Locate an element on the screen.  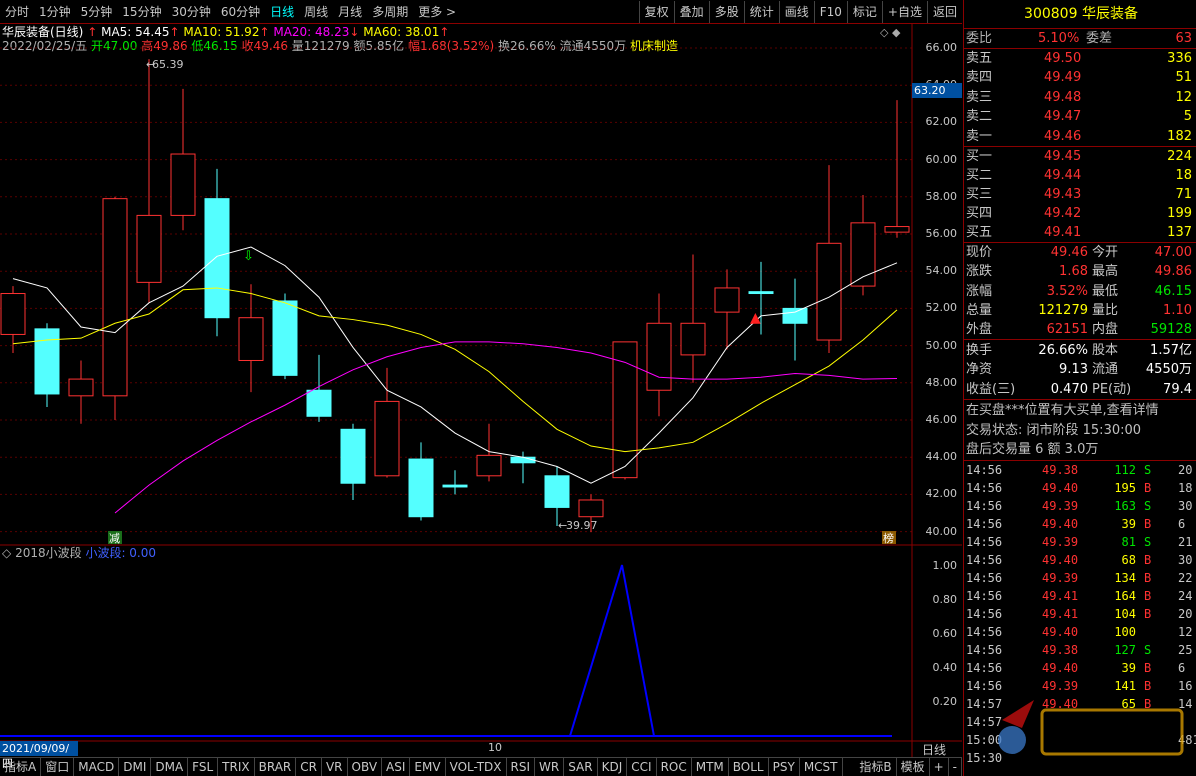
tab-monthly: 月线 is located at coordinates (350, 11).